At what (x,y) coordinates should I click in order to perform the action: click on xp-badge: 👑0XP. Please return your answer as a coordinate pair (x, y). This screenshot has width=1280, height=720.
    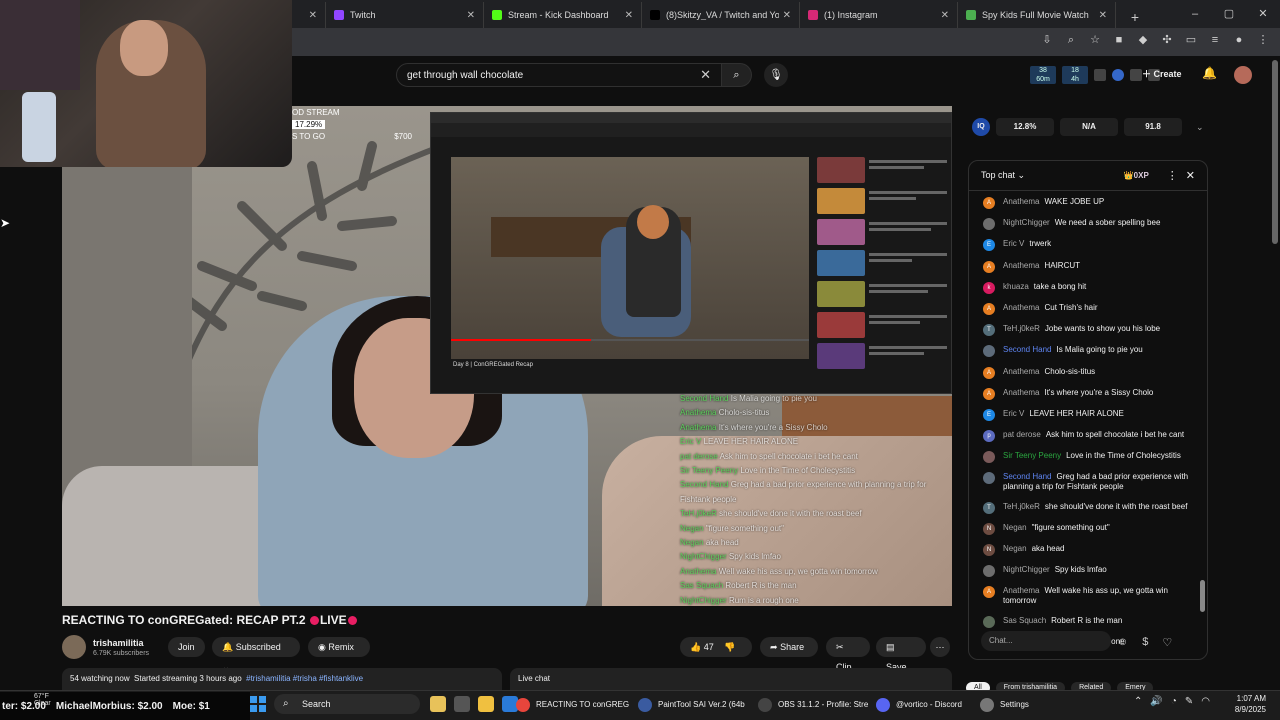
    Looking at the image, I should click on (1136, 175).